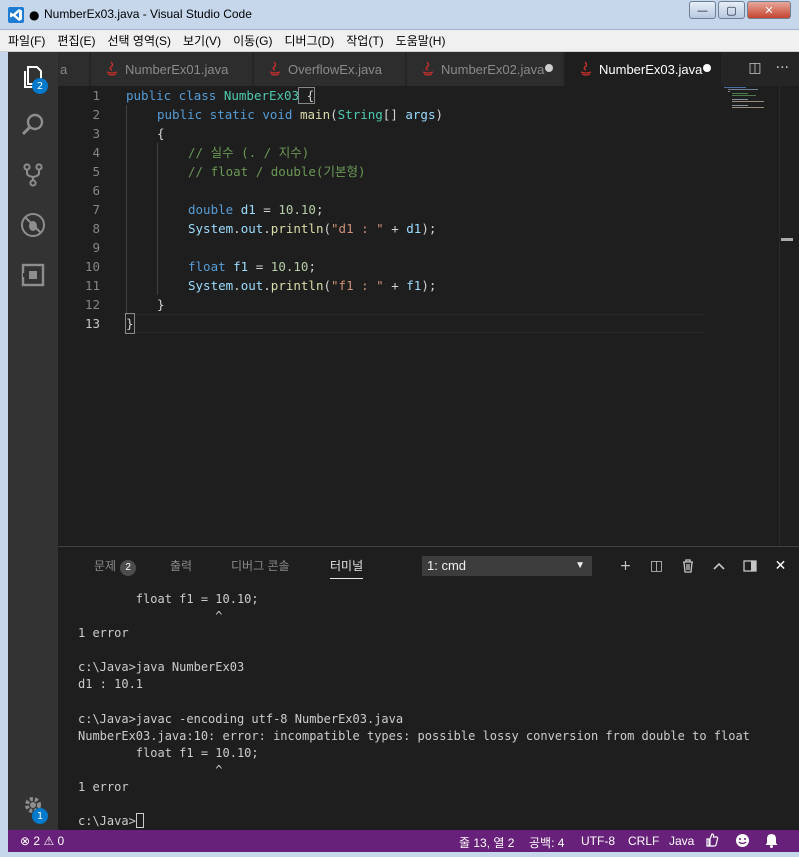  What do you see at coordinates (330, 69) in the screenshot?
I see `tab-overflowex: OverflowEx.java` at bounding box center [330, 69].